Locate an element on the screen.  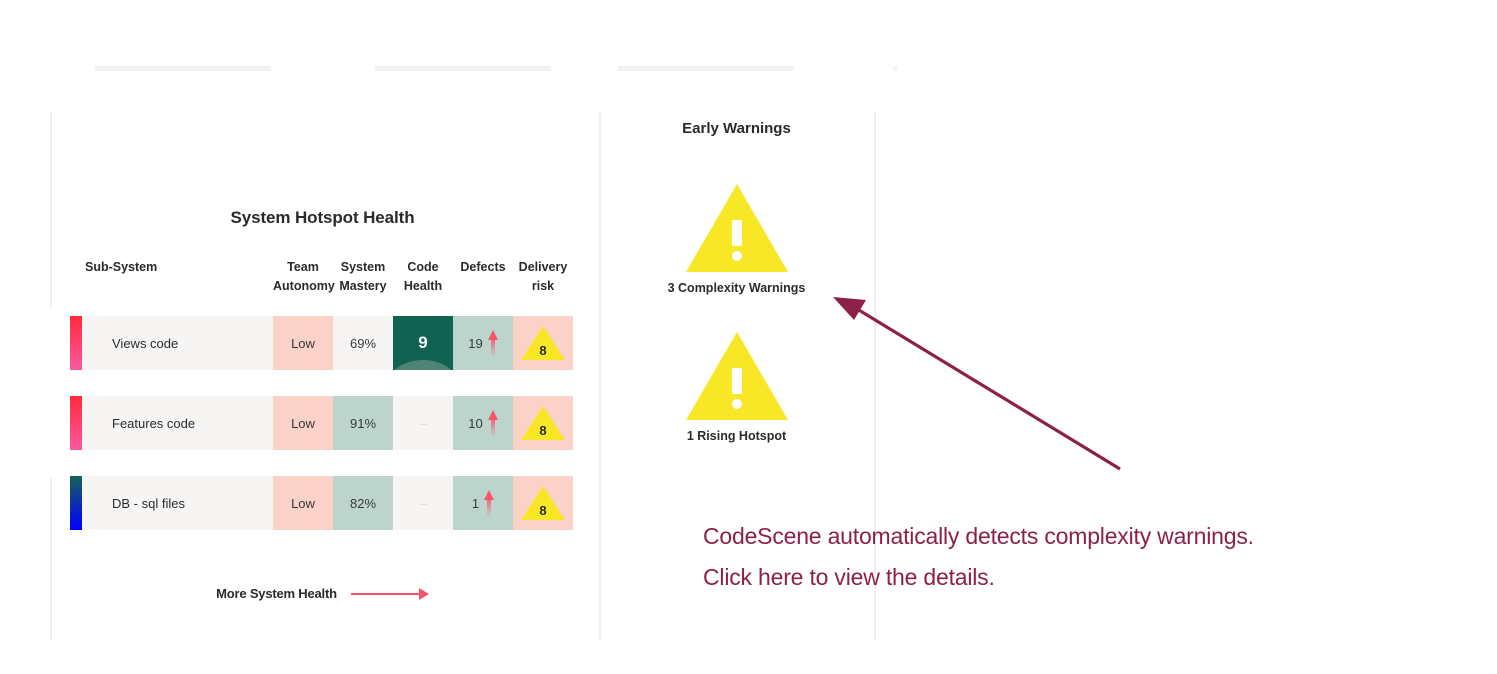
column-header-line2: Mastery is located at coordinates (363, 286).